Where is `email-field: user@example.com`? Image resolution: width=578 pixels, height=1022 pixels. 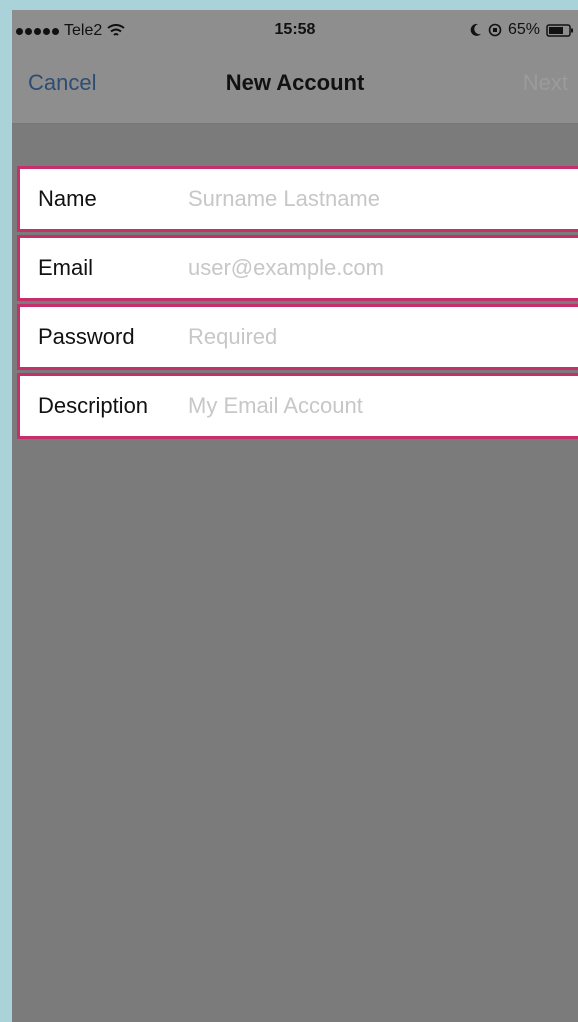
email-field: user@example.com is located at coordinates (286, 268).